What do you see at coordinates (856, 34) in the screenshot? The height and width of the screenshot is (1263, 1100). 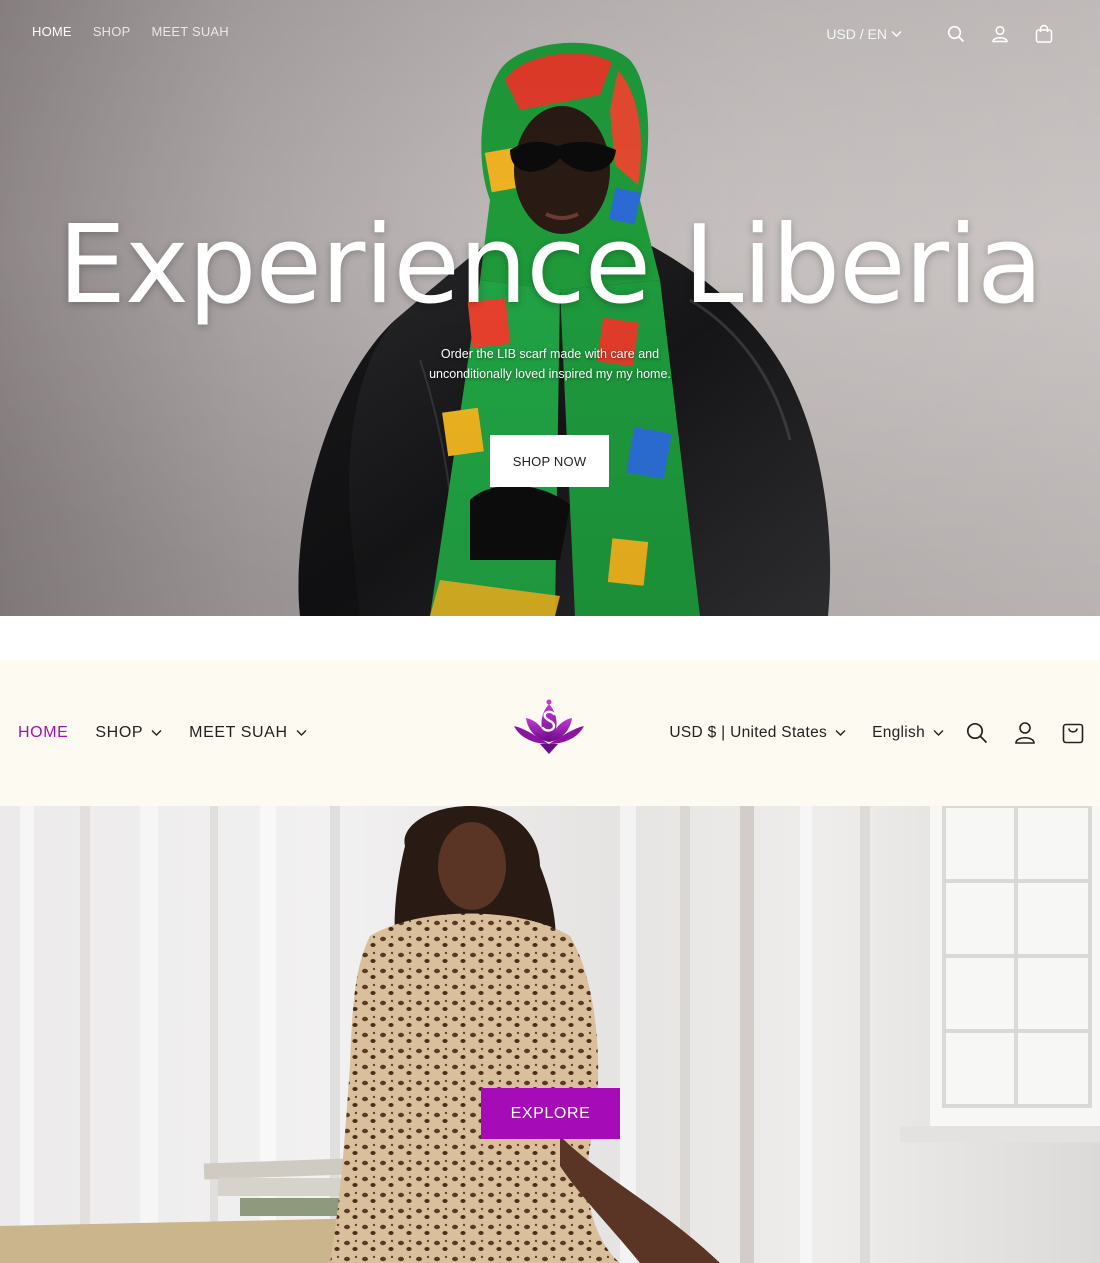 I see `currency-language-label: USD / EN` at bounding box center [856, 34].